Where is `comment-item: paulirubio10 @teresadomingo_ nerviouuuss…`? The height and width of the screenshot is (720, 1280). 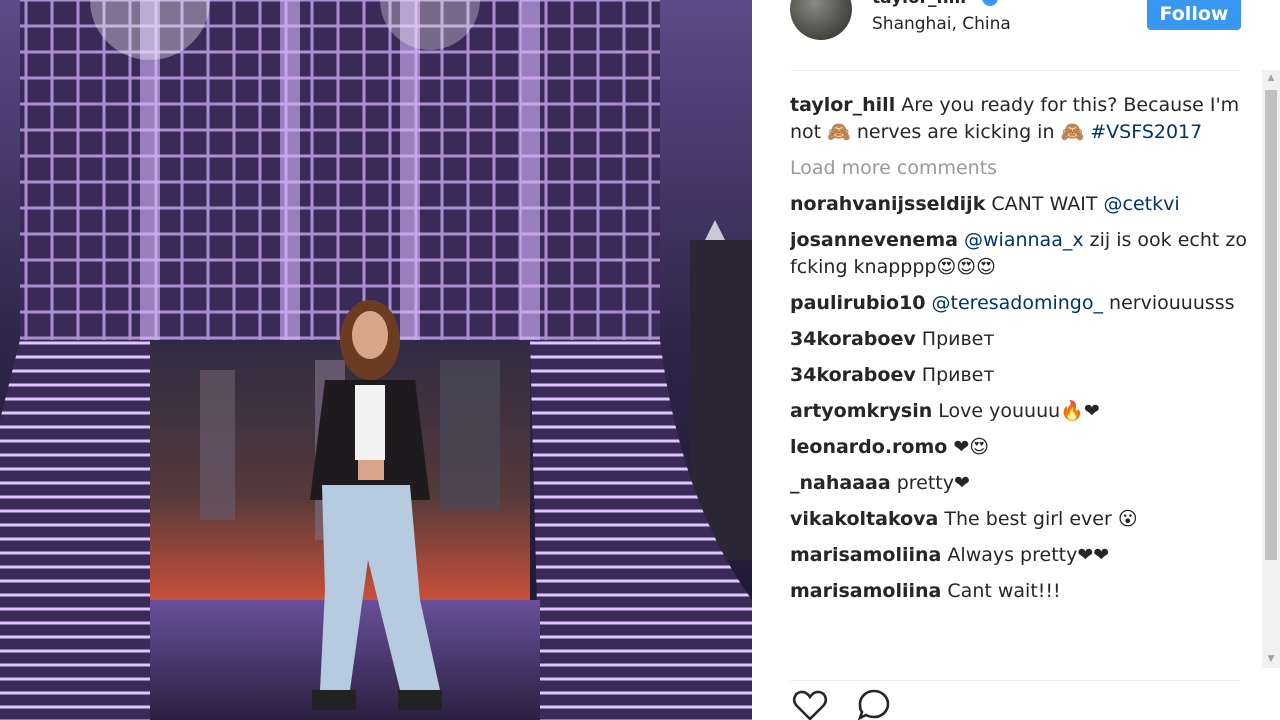 comment-item: paulirubio10 @teresadomingo_ nerviouuuss… is located at coordinates (1022, 303).